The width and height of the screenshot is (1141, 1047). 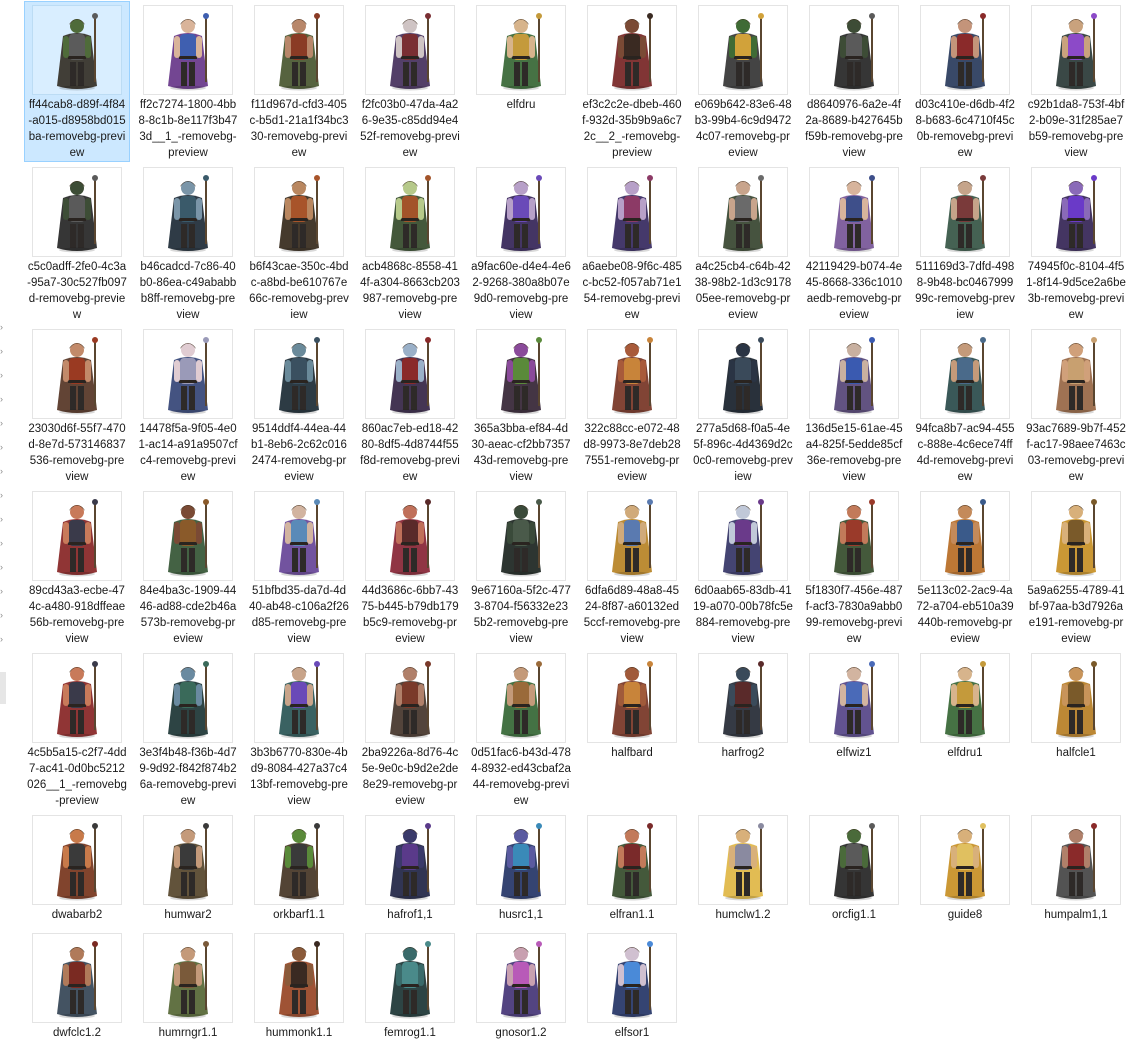 What do you see at coordinates (965, 915) in the screenshot?
I see `file-name: guide8` at bounding box center [965, 915].